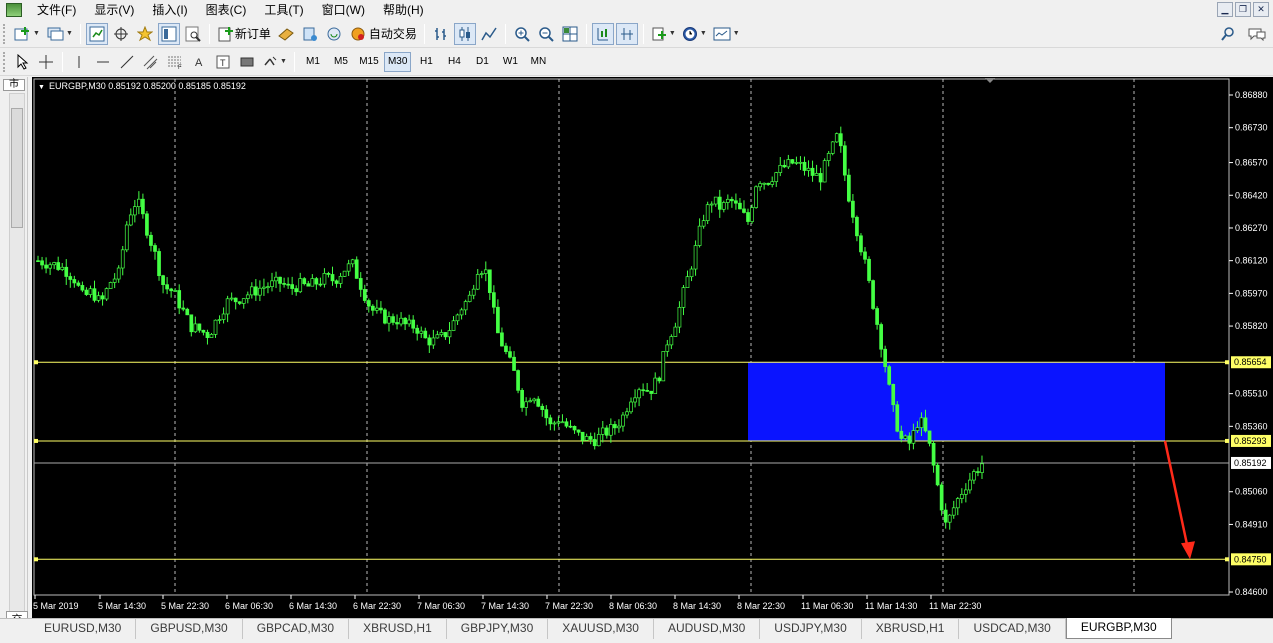 Image resolution: width=1273 pixels, height=643 pixels. What do you see at coordinates (22, 62) in the screenshot?
I see `cursor-tool` at bounding box center [22, 62].